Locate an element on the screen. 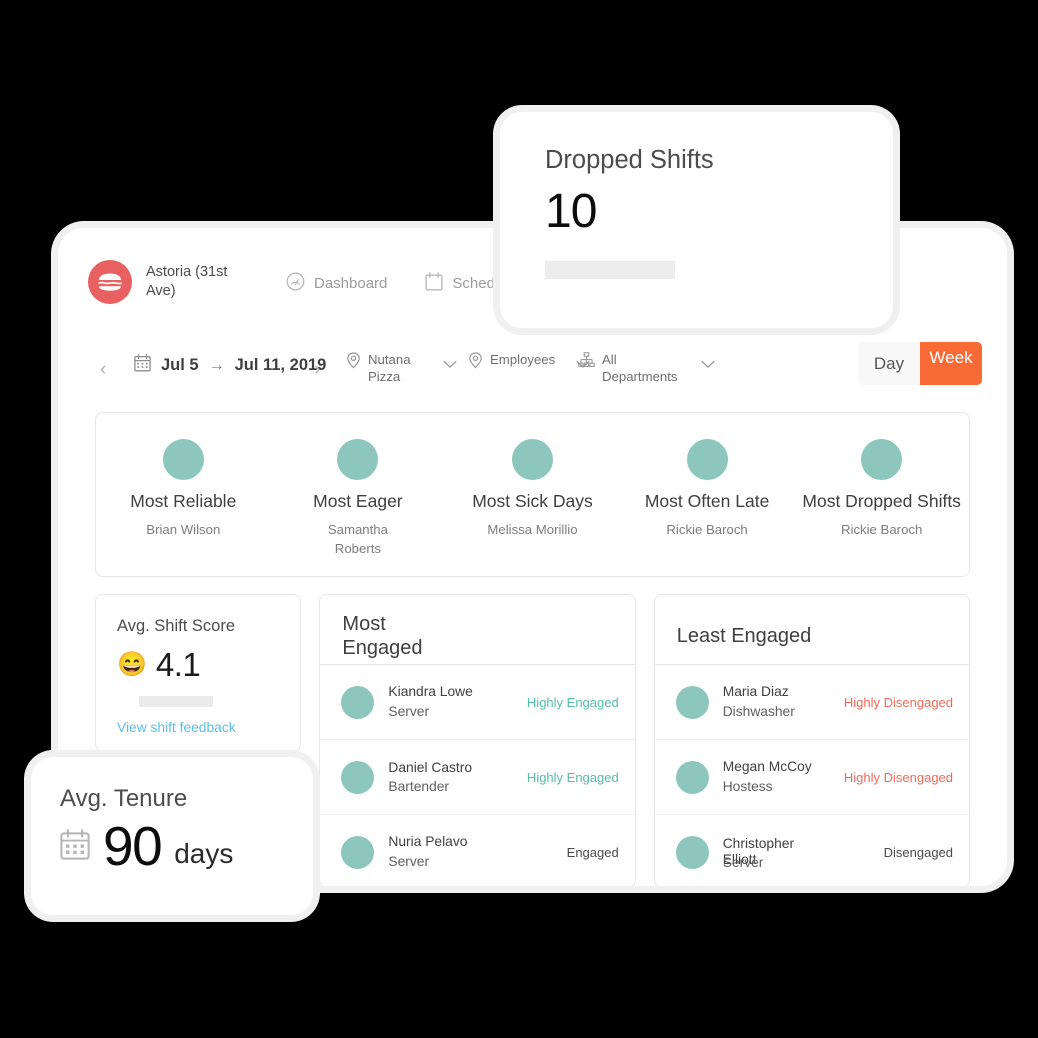 The height and width of the screenshot is (1038, 1038). avg-shift-score-value: 4.1 is located at coordinates (178, 664).